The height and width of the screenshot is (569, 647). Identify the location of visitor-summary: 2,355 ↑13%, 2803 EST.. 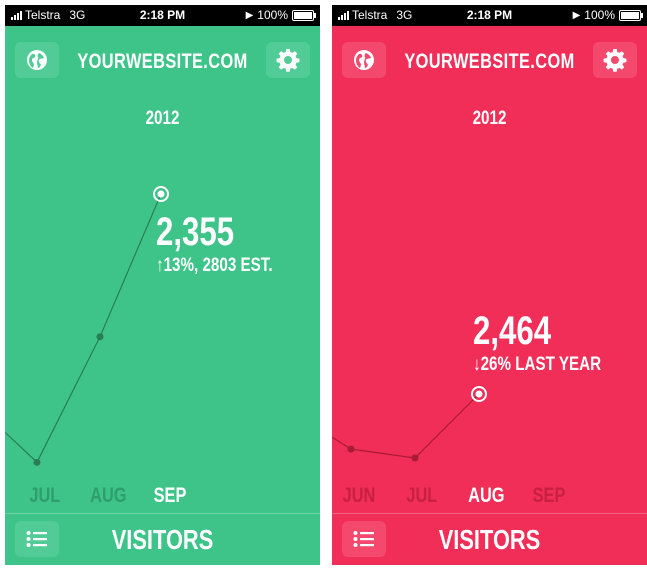
(229, 244).